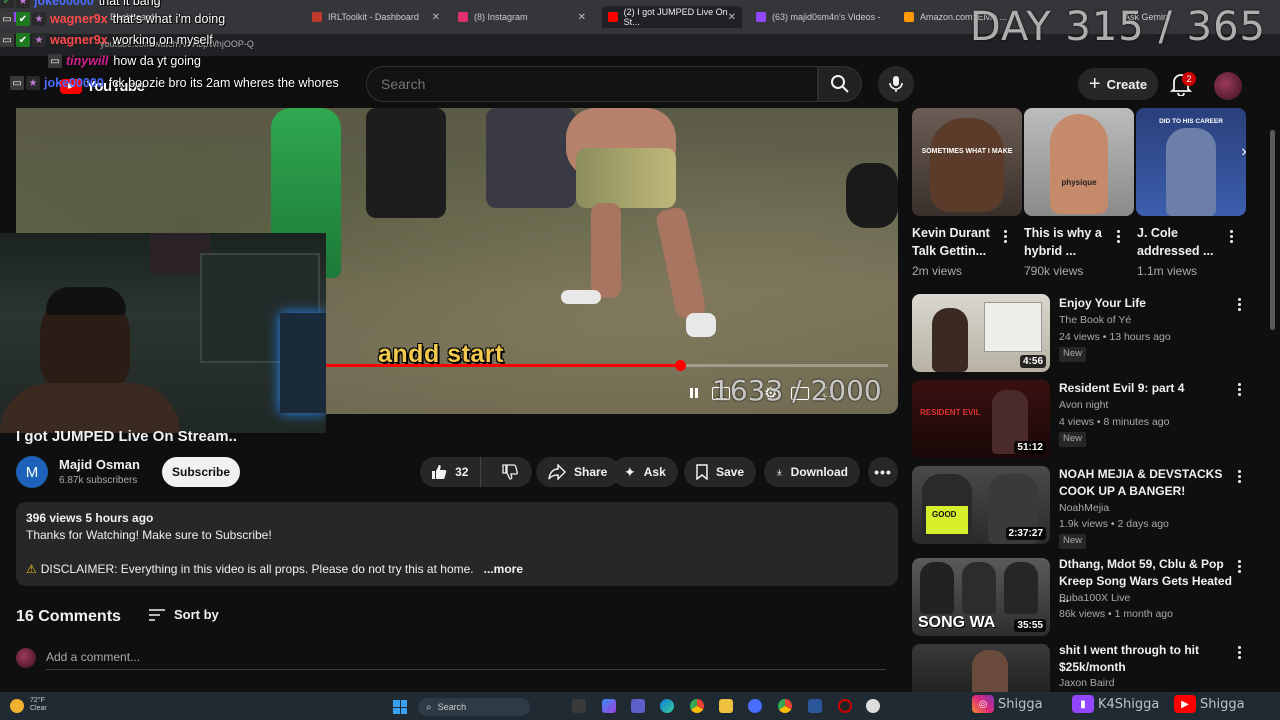  Describe the element at coordinates (1084, 508) in the screenshot. I see `channel-name: NoahMejia` at that location.